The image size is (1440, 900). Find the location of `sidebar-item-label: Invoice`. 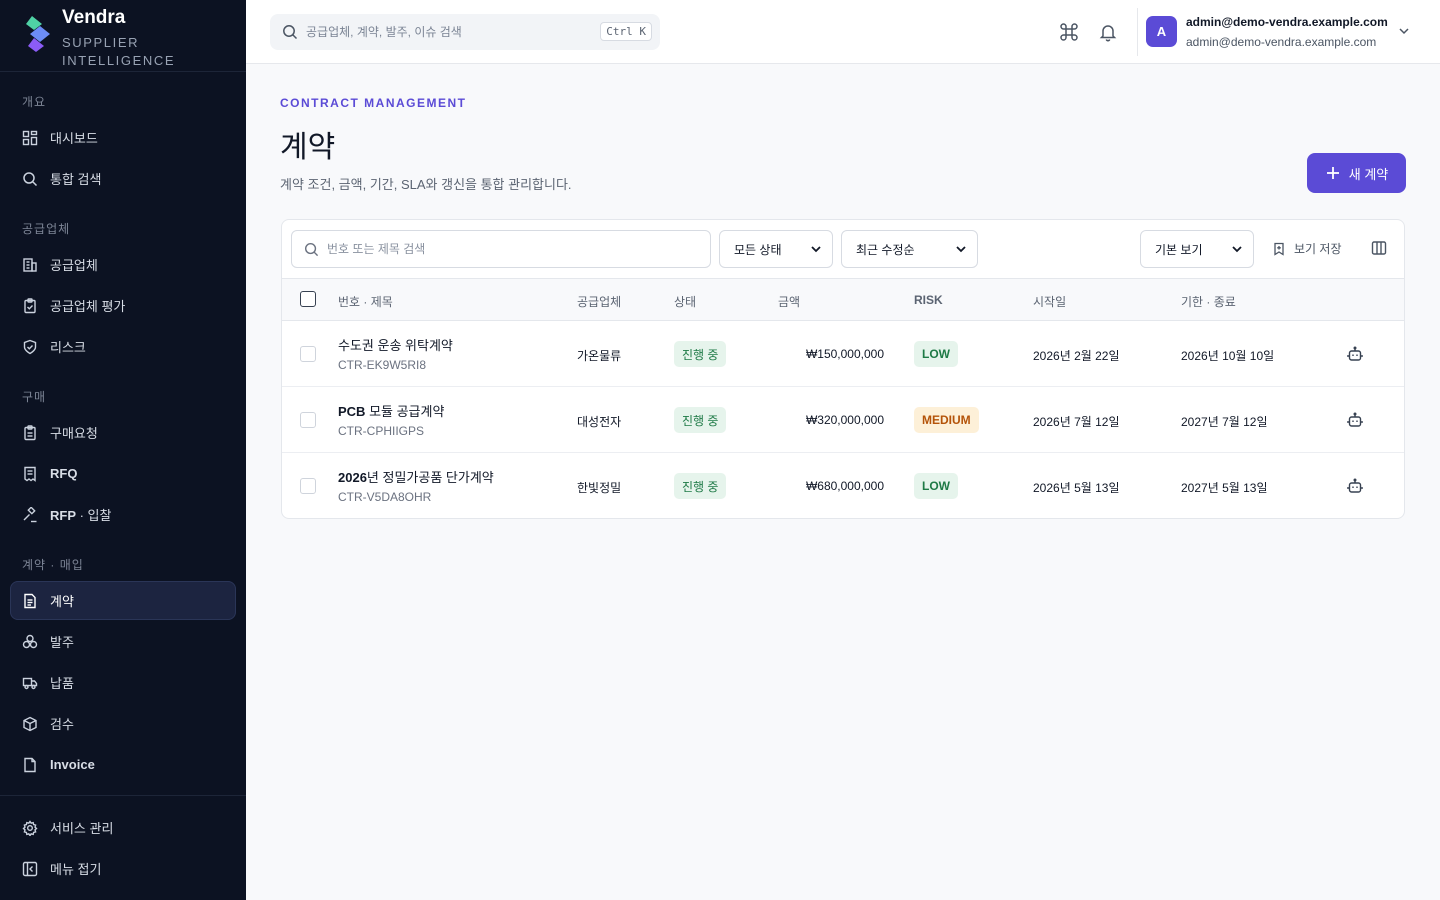

sidebar-item-label: Invoice is located at coordinates (72, 764).